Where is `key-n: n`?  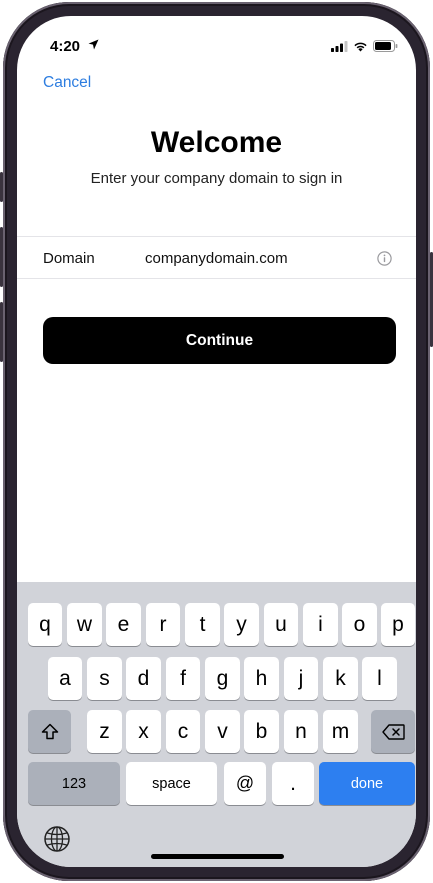 key-n: n is located at coordinates (301, 731).